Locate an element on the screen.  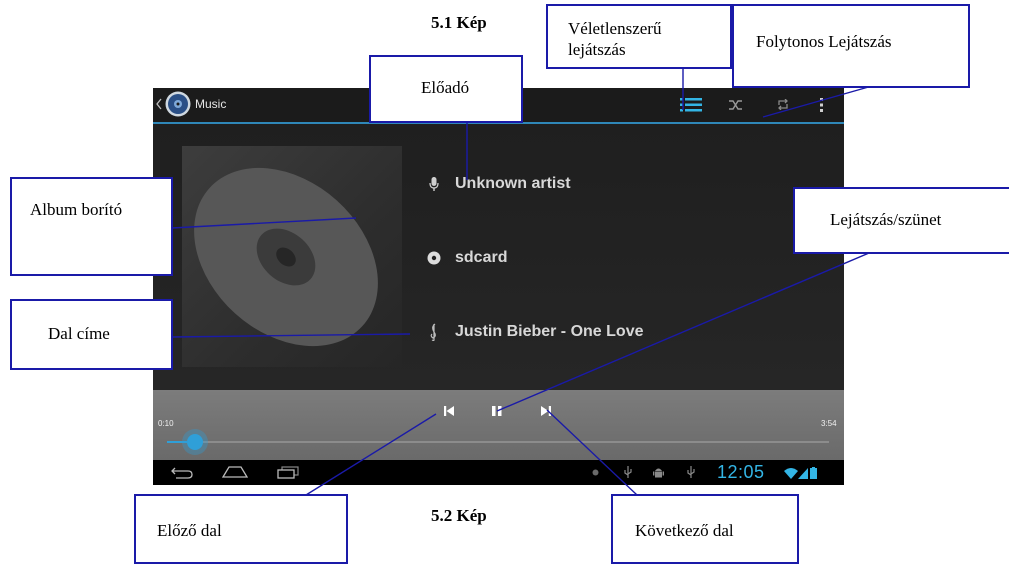
callout-previous: Előző dal is located at coordinates (241, 529).